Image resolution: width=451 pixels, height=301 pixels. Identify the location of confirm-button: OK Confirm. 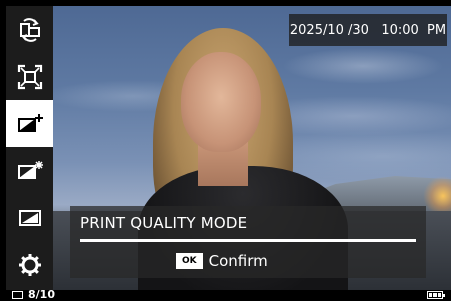
(222, 261).